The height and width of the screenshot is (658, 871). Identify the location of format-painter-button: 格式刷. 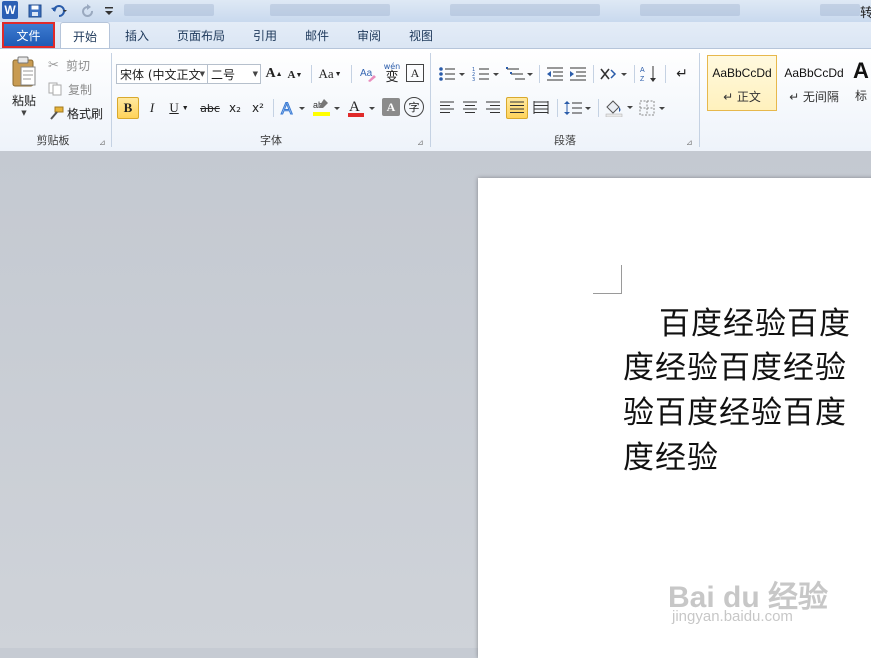
(79, 113).